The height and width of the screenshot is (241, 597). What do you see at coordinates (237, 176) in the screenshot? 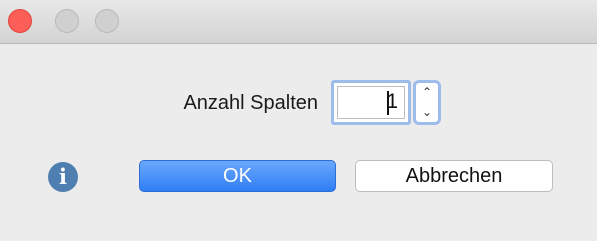
I see `ok-button: OK` at bounding box center [237, 176].